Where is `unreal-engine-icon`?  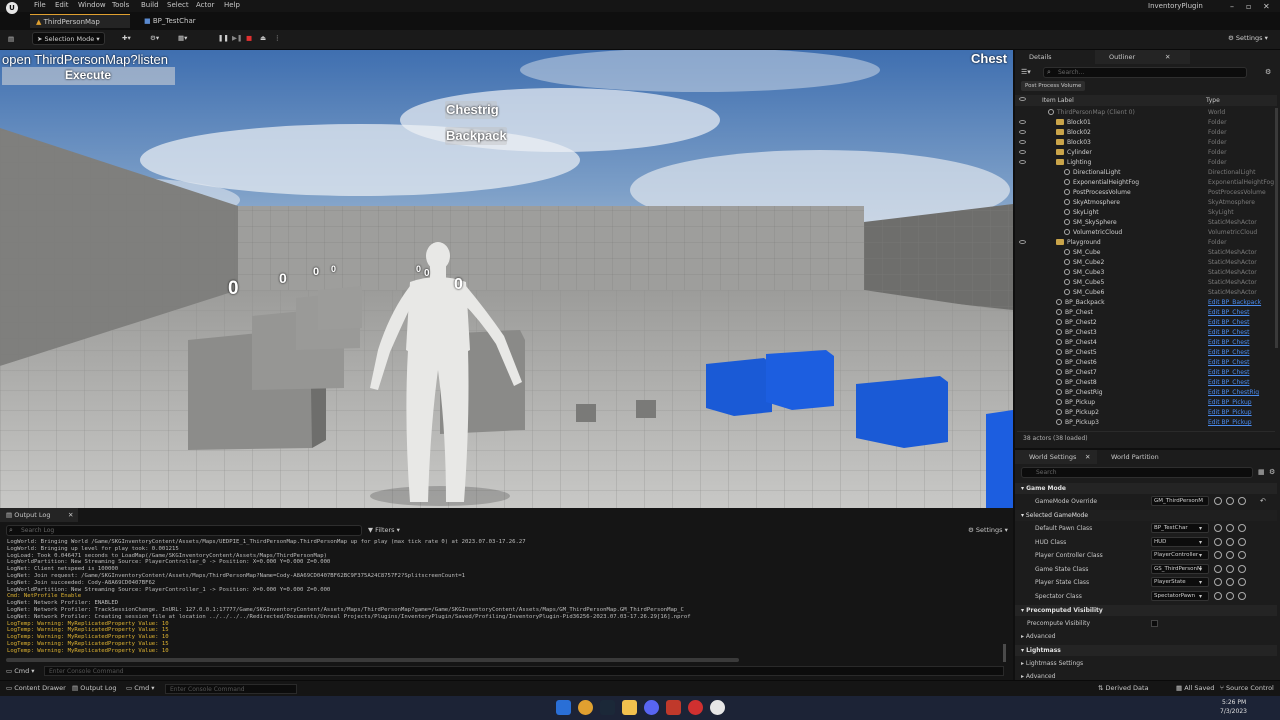
unreal-engine-icon is located at coordinates (717, 707).